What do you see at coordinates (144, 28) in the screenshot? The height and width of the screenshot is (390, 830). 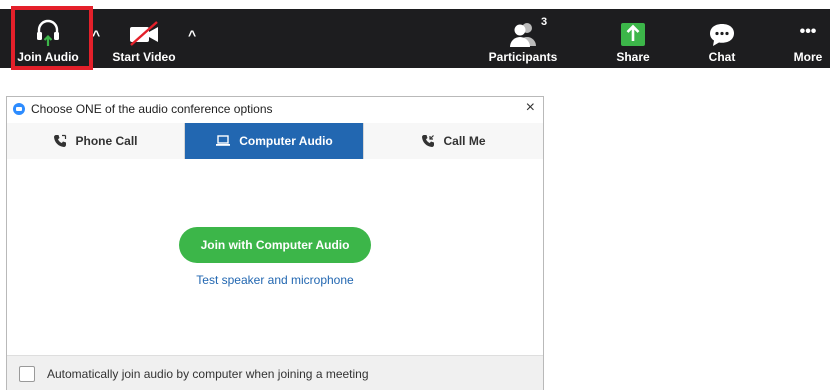 I see `video-off-icon` at bounding box center [144, 28].